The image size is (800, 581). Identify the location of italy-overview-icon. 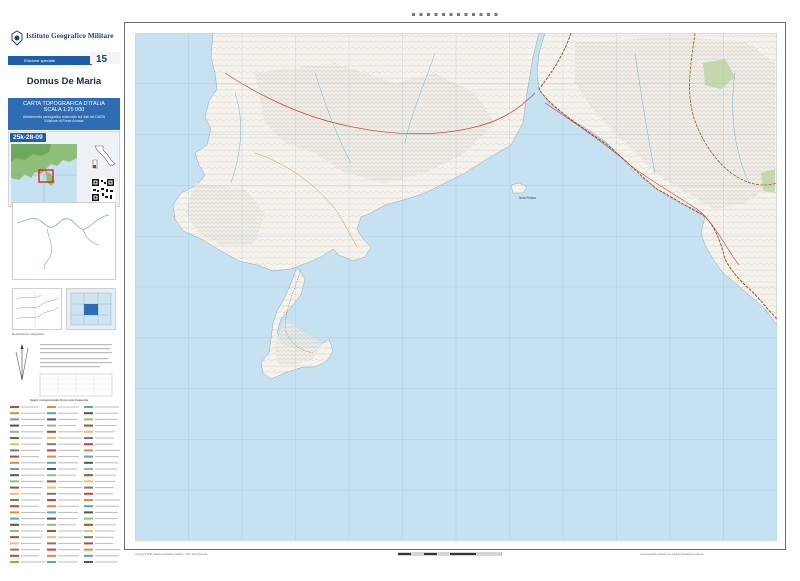
(104, 157).